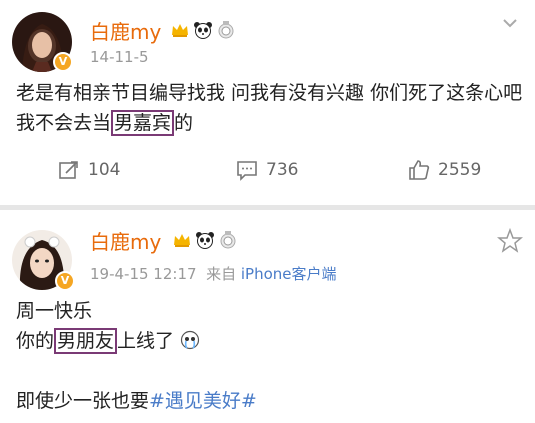  What do you see at coordinates (289, 274) in the screenshot?
I see `source-device-link: iPhone客户端` at bounding box center [289, 274].